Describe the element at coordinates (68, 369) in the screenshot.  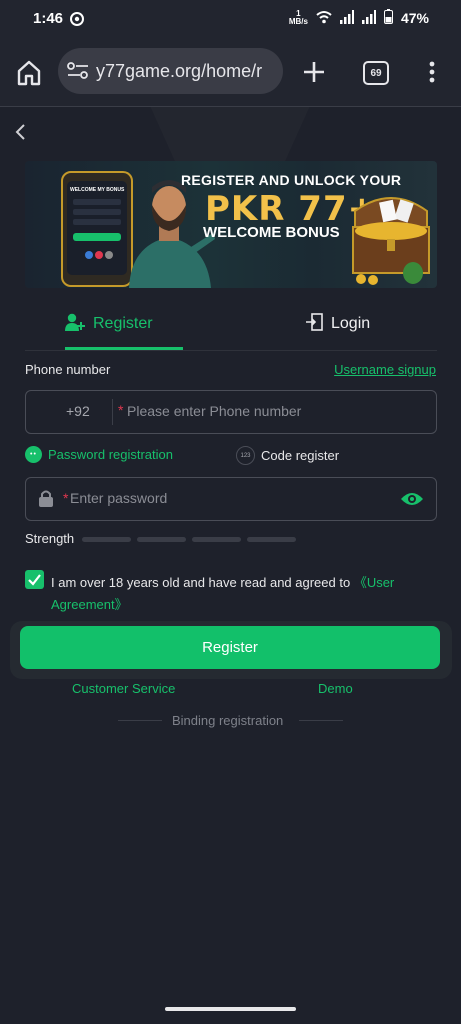
I see `phone-label: Phone number` at that location.